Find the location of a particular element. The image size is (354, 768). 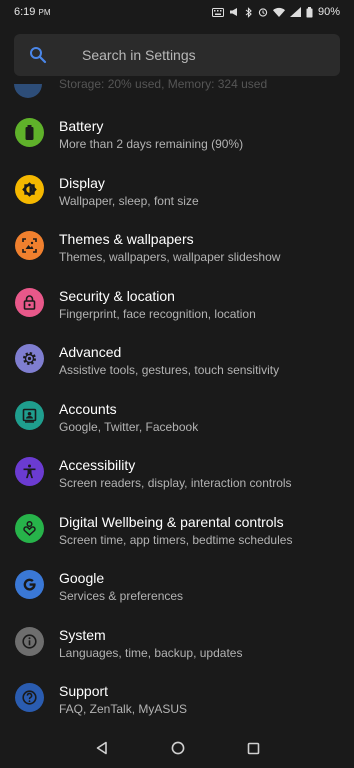

settings-item-google: Google Services & preferences is located at coordinates (177, 592).